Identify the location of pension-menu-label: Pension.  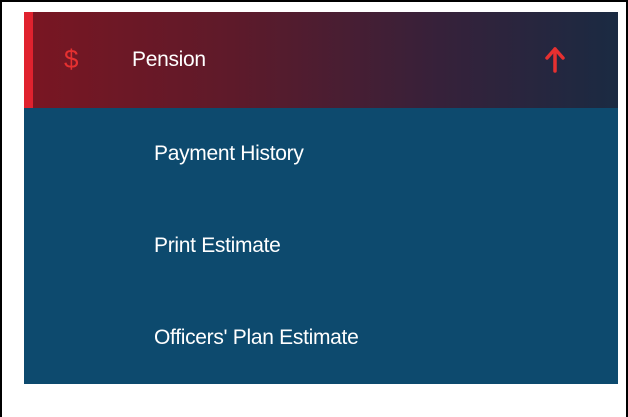
(169, 59).